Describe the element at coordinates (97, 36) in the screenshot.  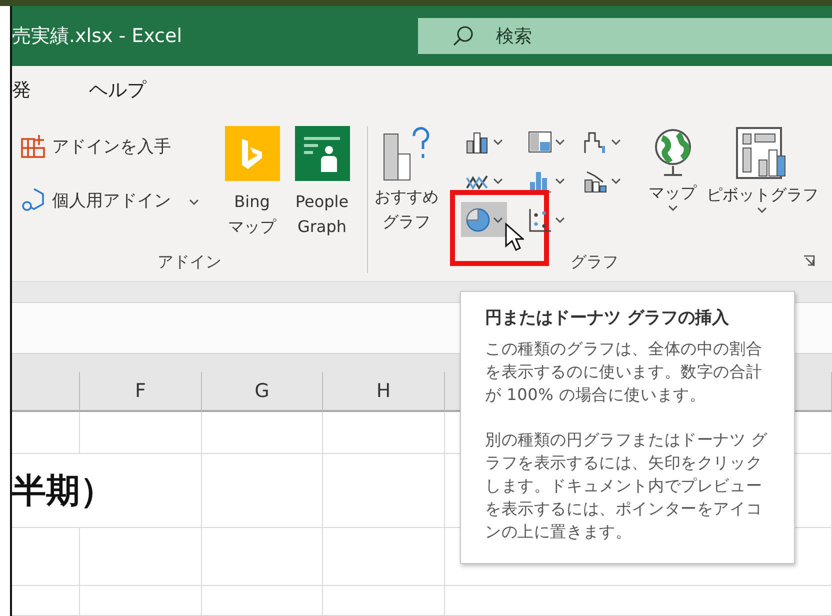
I see `window-title: 売実績.xlsx - Excel` at that location.